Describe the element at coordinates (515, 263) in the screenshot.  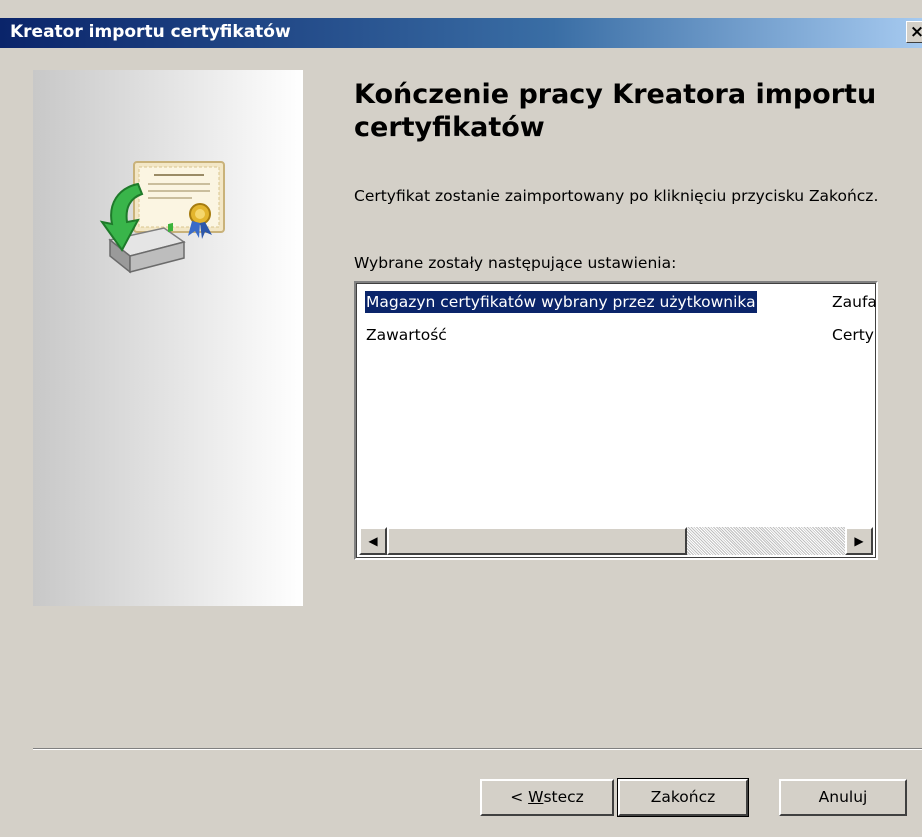
I see `settings-label: Wybrane zostały następujące ustawienia:` at that location.